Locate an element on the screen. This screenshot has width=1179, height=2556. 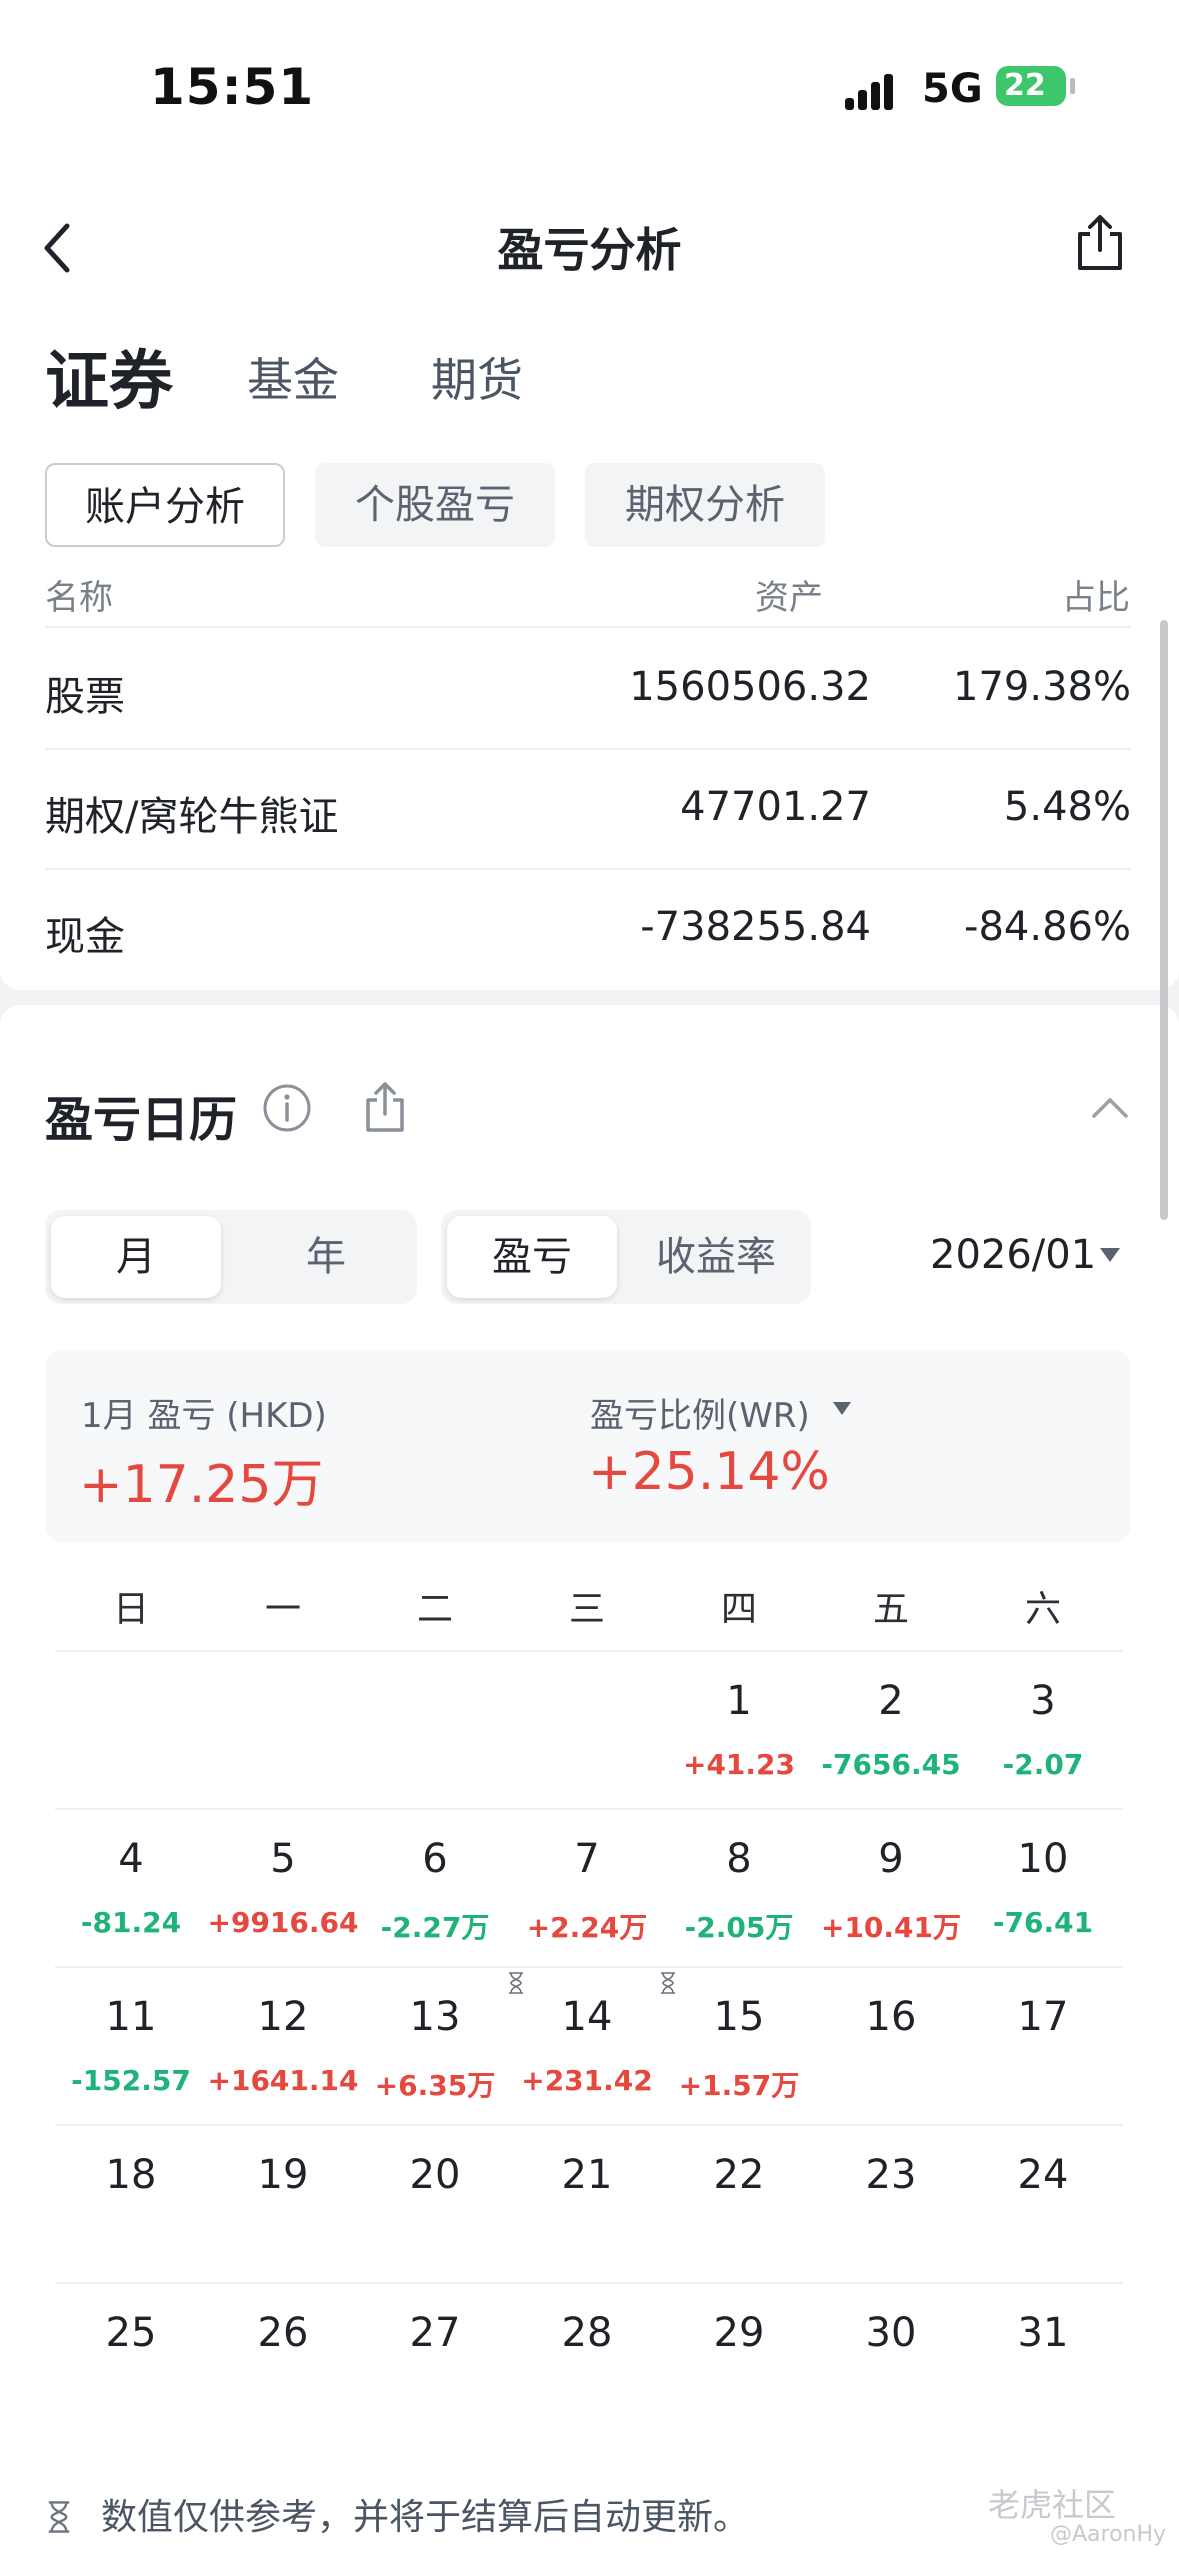
pnl-value: +17.25万 is located at coordinates (201, 1485).